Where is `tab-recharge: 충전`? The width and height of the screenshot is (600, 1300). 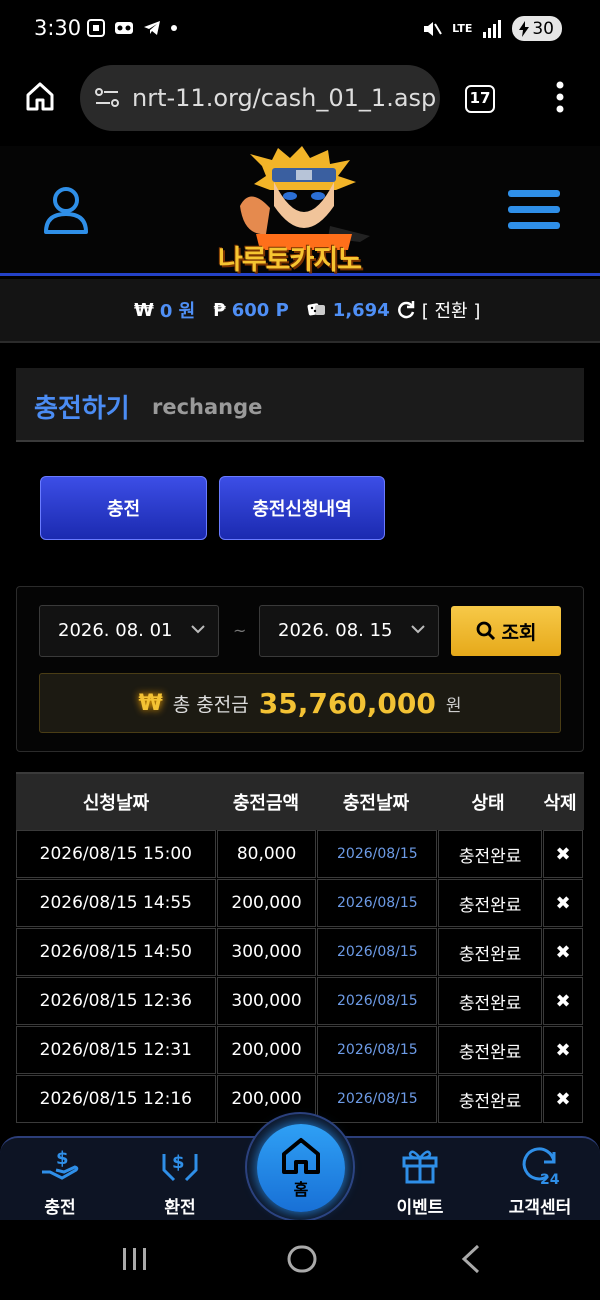 tab-recharge: 충전 is located at coordinates (123, 508).